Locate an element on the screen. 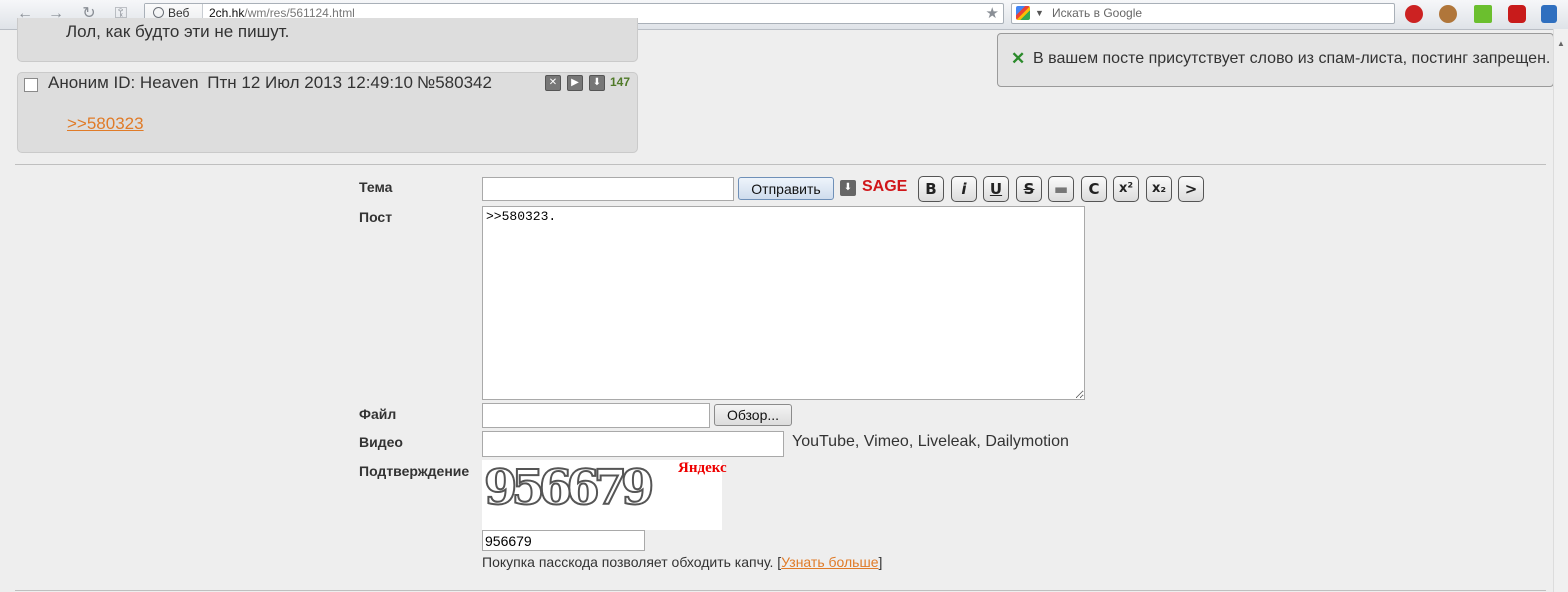 The image size is (1568, 592). captcha-digits: 956679 is located at coordinates (569, 488).